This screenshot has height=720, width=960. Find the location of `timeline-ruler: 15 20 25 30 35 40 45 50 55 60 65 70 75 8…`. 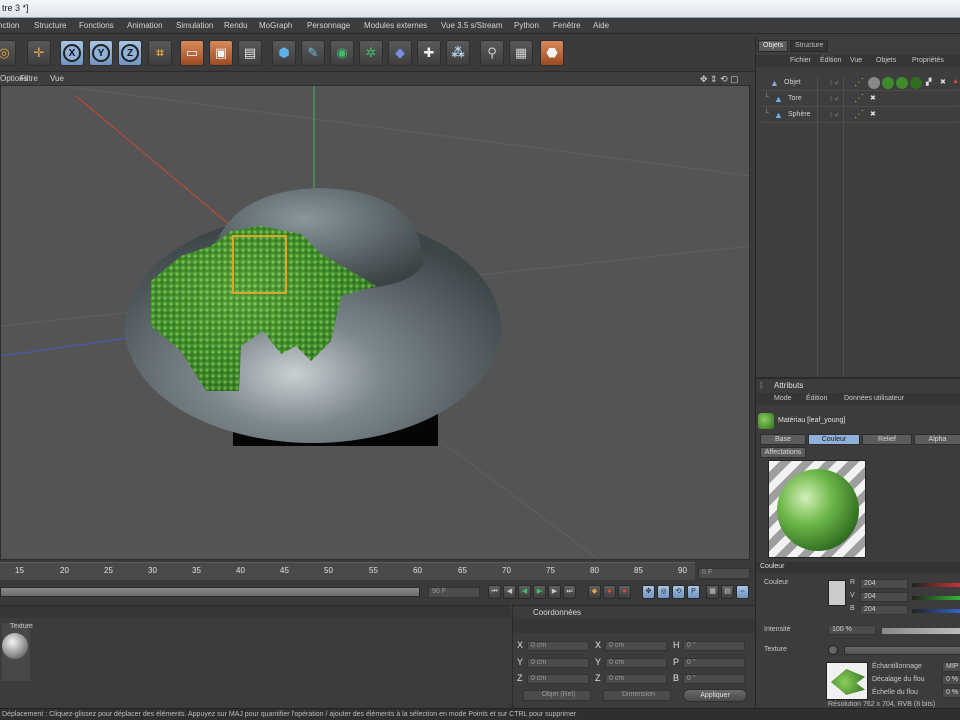

timeline-ruler: 15 20 25 30 35 40 45 50 55 60 65 70 75 8… is located at coordinates (347, 571).